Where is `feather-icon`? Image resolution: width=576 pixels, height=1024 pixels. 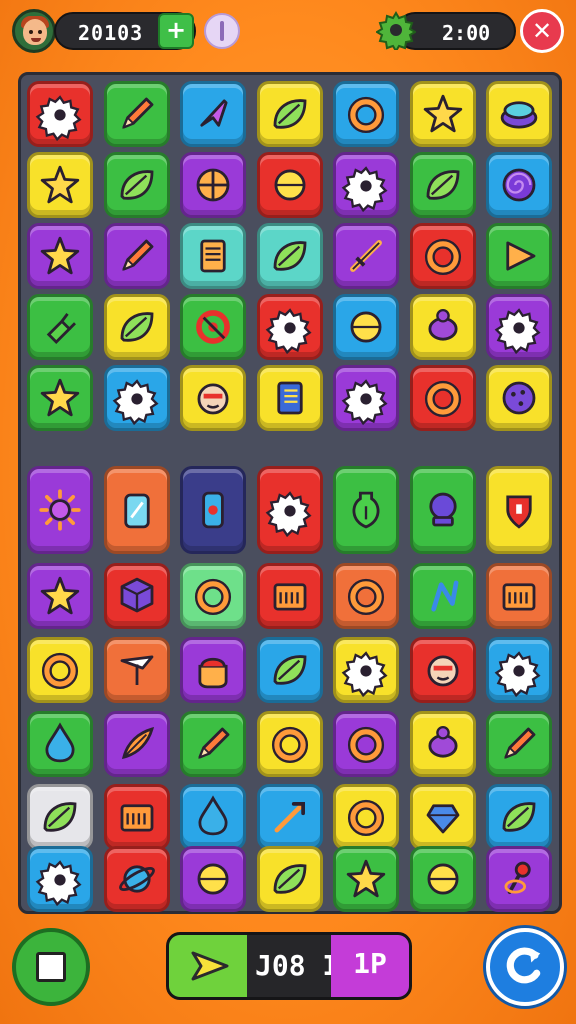
feather-icon is located at coordinates (138, 743).